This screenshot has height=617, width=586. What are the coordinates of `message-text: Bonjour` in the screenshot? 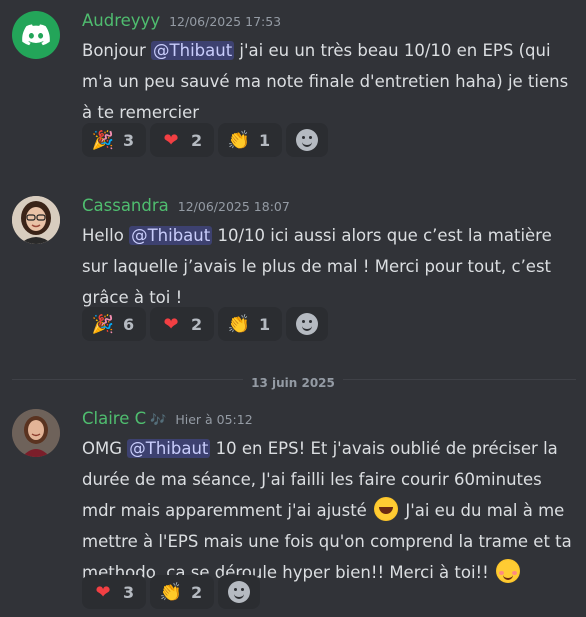 It's located at (117, 50).